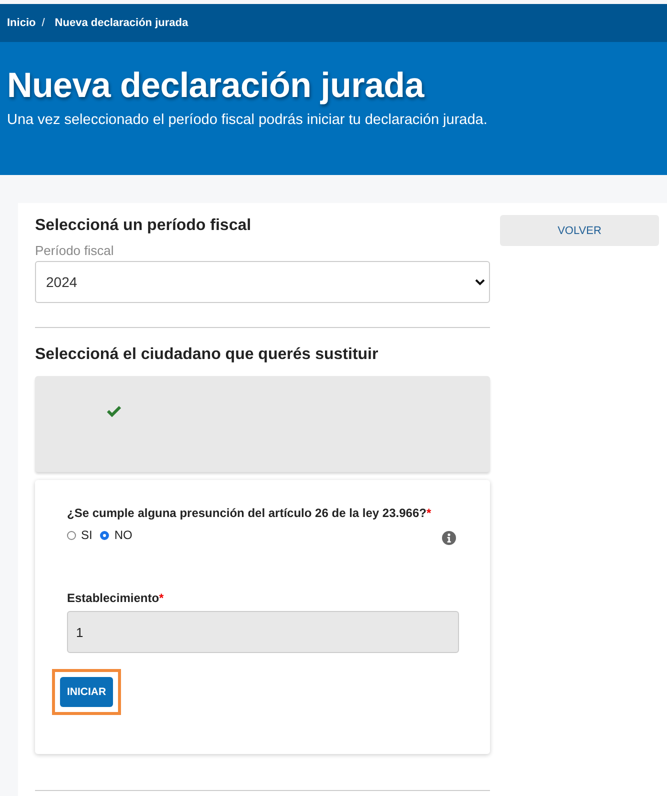 This screenshot has width=667, height=796. I want to click on question-label: ¿Se cumple alguna presunción del artículo 26 de la ley 23.966?*, so click(249, 513).